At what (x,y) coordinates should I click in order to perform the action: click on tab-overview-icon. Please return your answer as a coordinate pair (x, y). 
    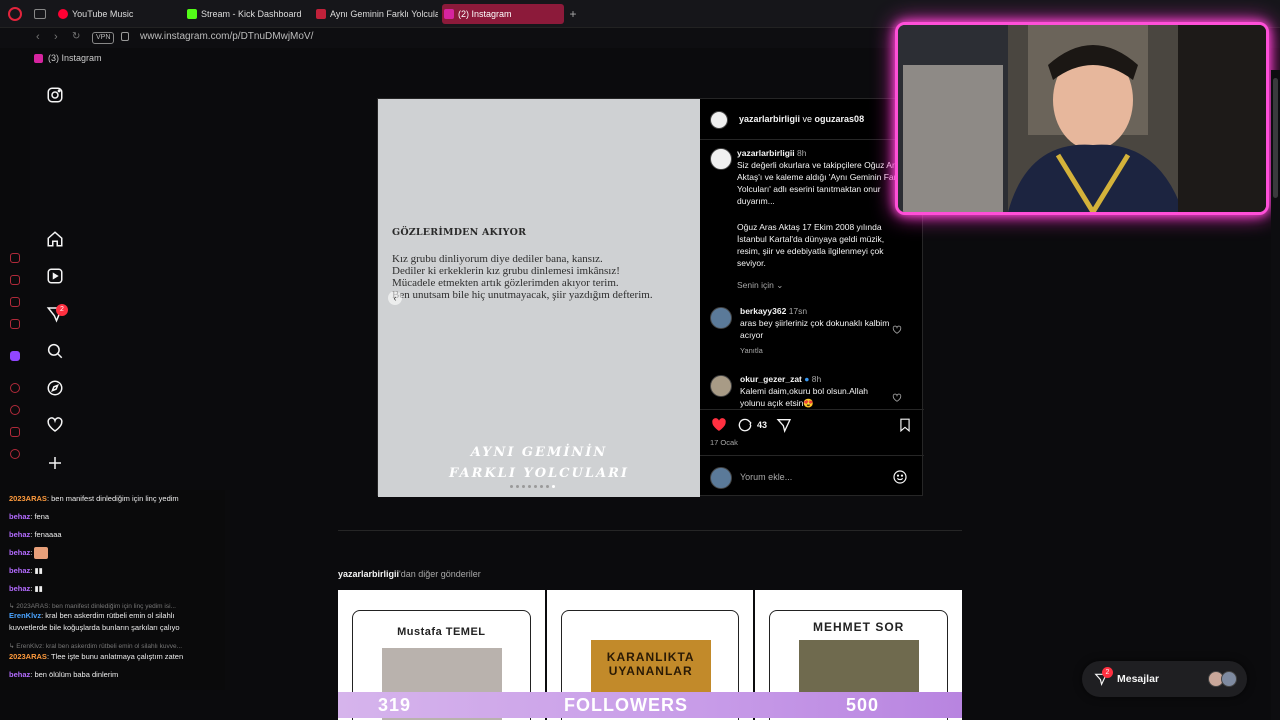
    Looking at the image, I should click on (40, 14).